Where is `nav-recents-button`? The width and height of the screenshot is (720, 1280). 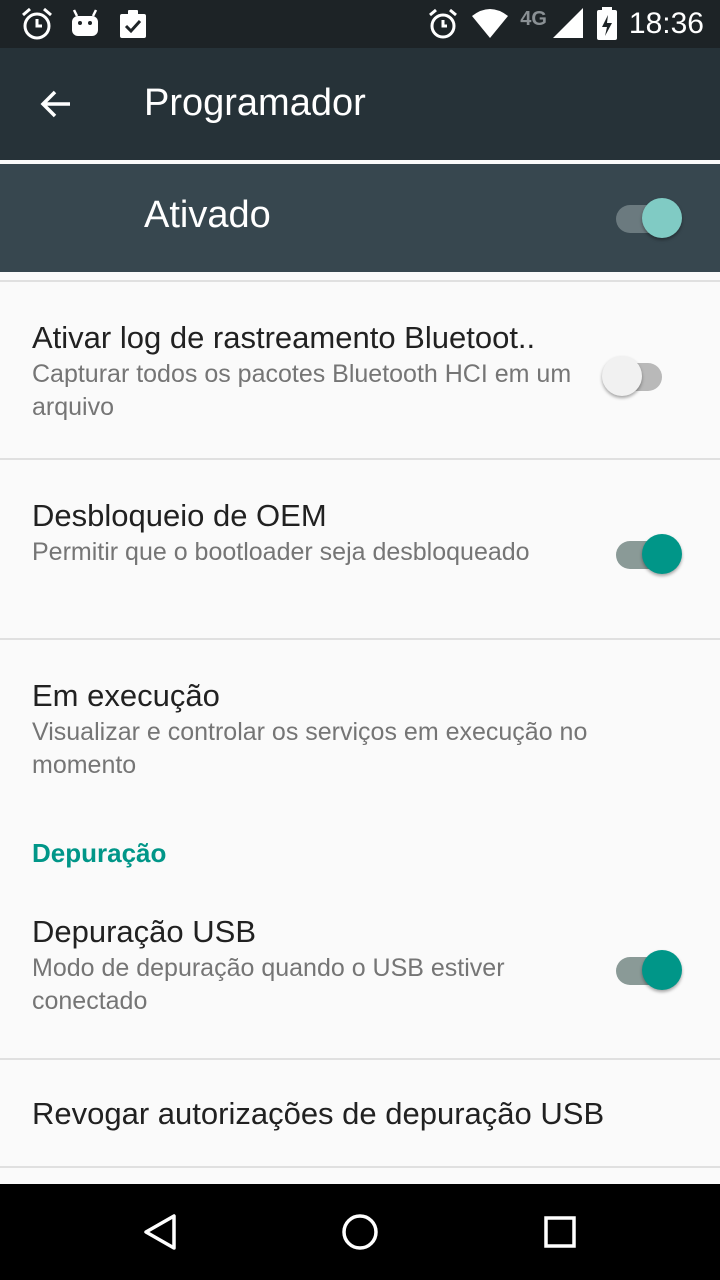
nav-recents-button is located at coordinates (560, 1232).